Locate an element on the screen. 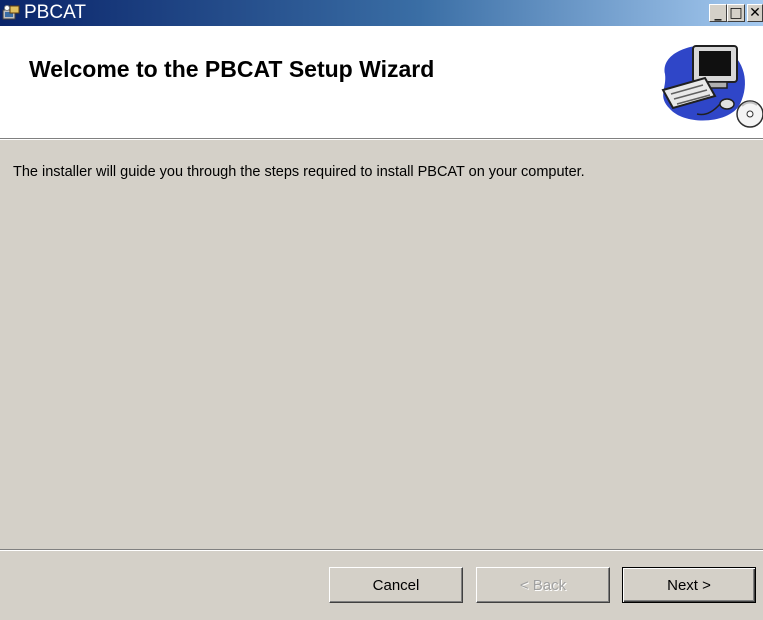  window-controls: _ □ ✕ is located at coordinates (736, 13).